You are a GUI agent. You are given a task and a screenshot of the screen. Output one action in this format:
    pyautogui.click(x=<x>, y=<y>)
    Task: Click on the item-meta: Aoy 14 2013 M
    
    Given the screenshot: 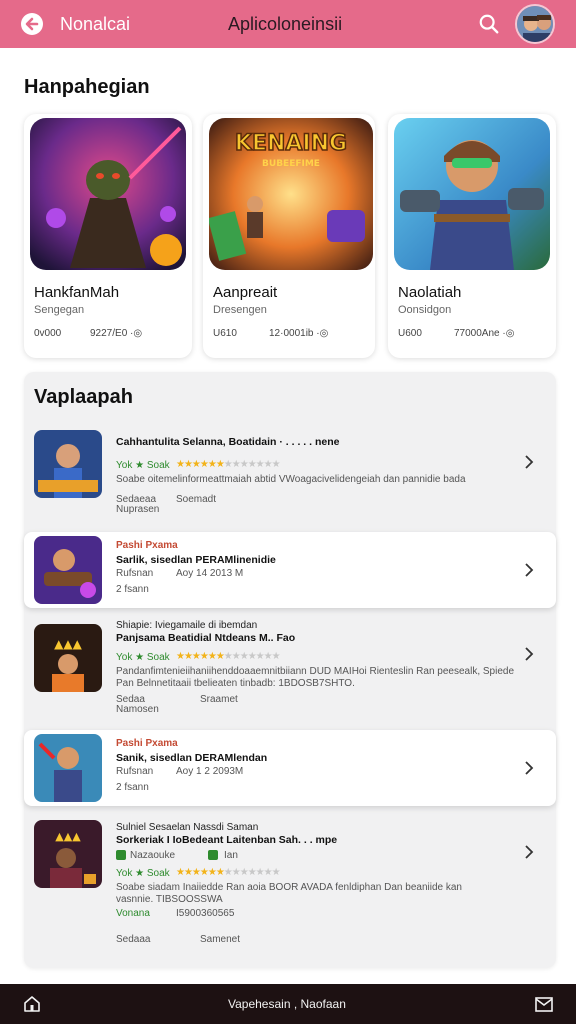 What is the action you would take?
    pyautogui.click(x=210, y=573)
    